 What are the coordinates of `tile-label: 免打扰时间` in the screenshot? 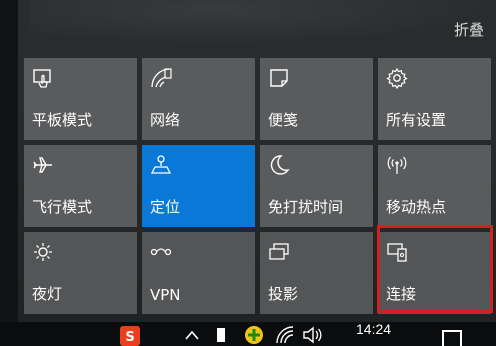 It's located at (306, 207).